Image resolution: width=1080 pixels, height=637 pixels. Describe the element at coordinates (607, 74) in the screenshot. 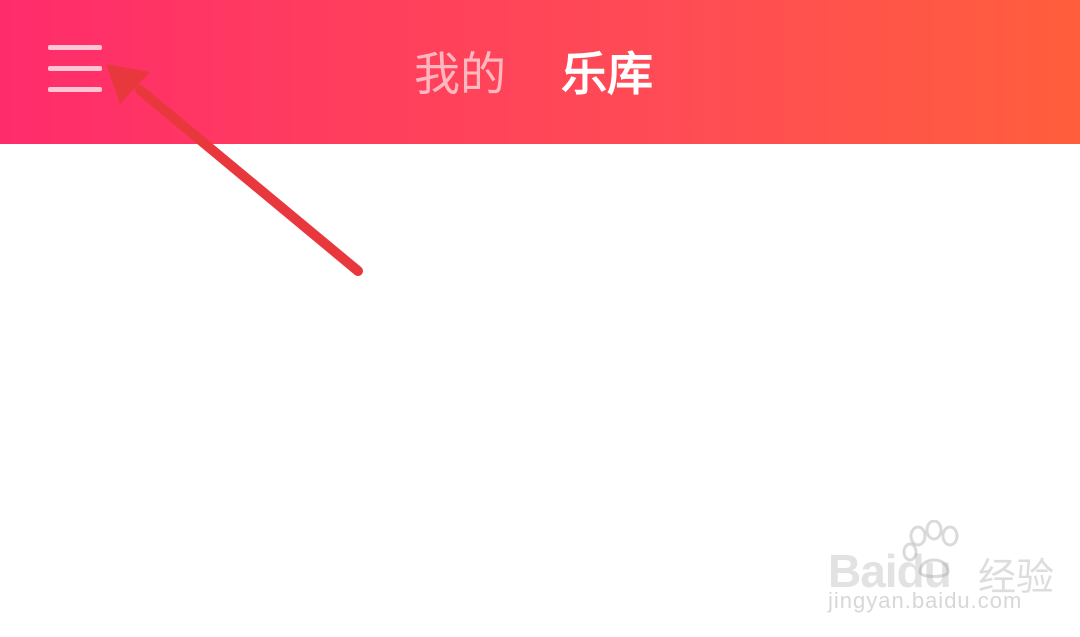

I see `tab-music-library: 乐库` at that location.